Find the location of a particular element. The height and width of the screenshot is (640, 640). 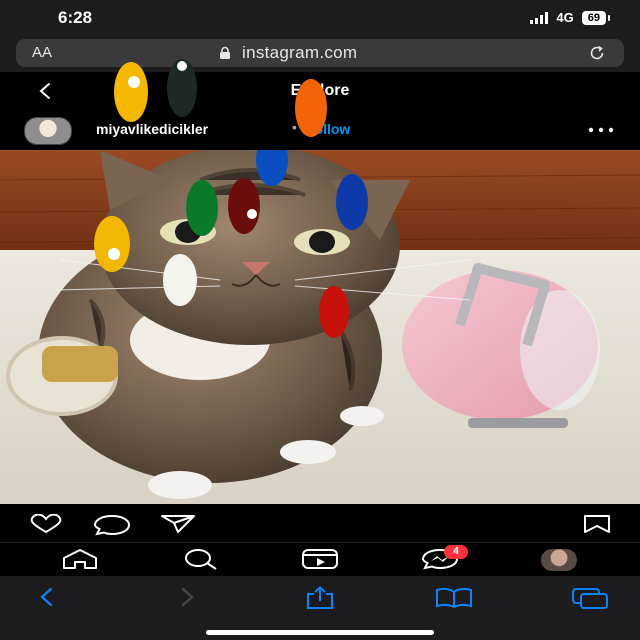

home-icon is located at coordinates (80, 559).